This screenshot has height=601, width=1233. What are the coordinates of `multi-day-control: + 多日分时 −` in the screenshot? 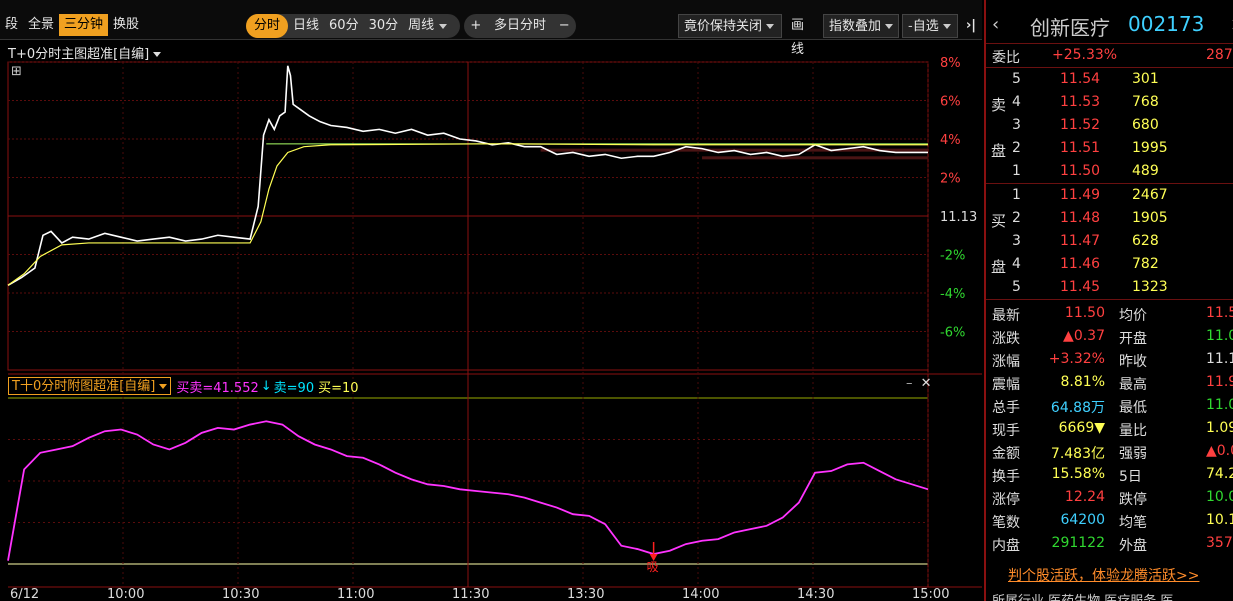 It's located at (520, 26).